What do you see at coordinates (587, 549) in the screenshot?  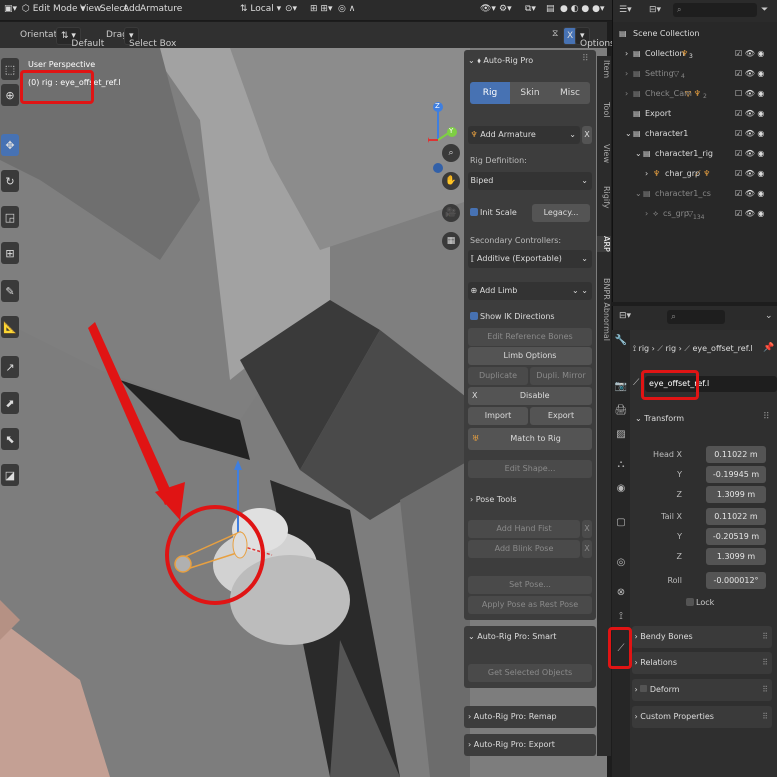 I see `remove-blink-pose-button: X` at bounding box center [587, 549].